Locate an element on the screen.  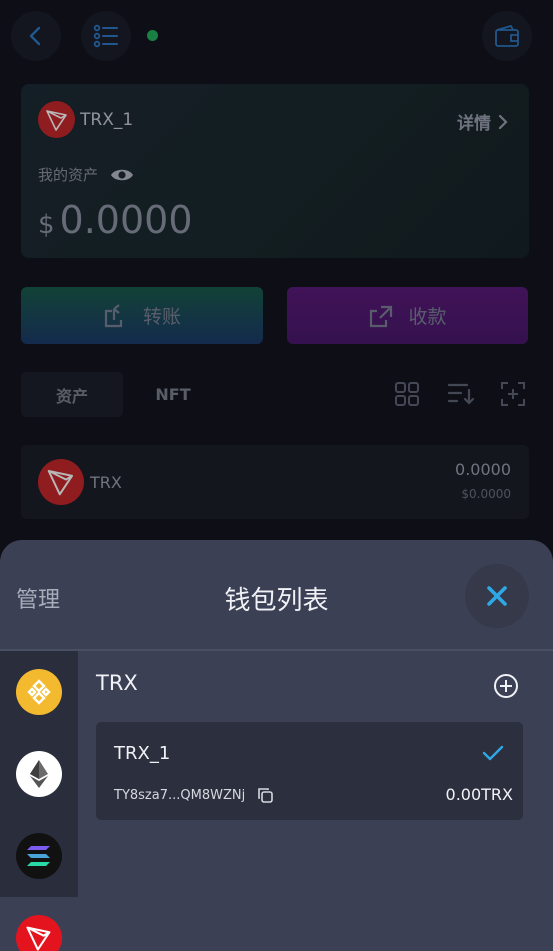
ethereum-icon is located at coordinates (39, 774).